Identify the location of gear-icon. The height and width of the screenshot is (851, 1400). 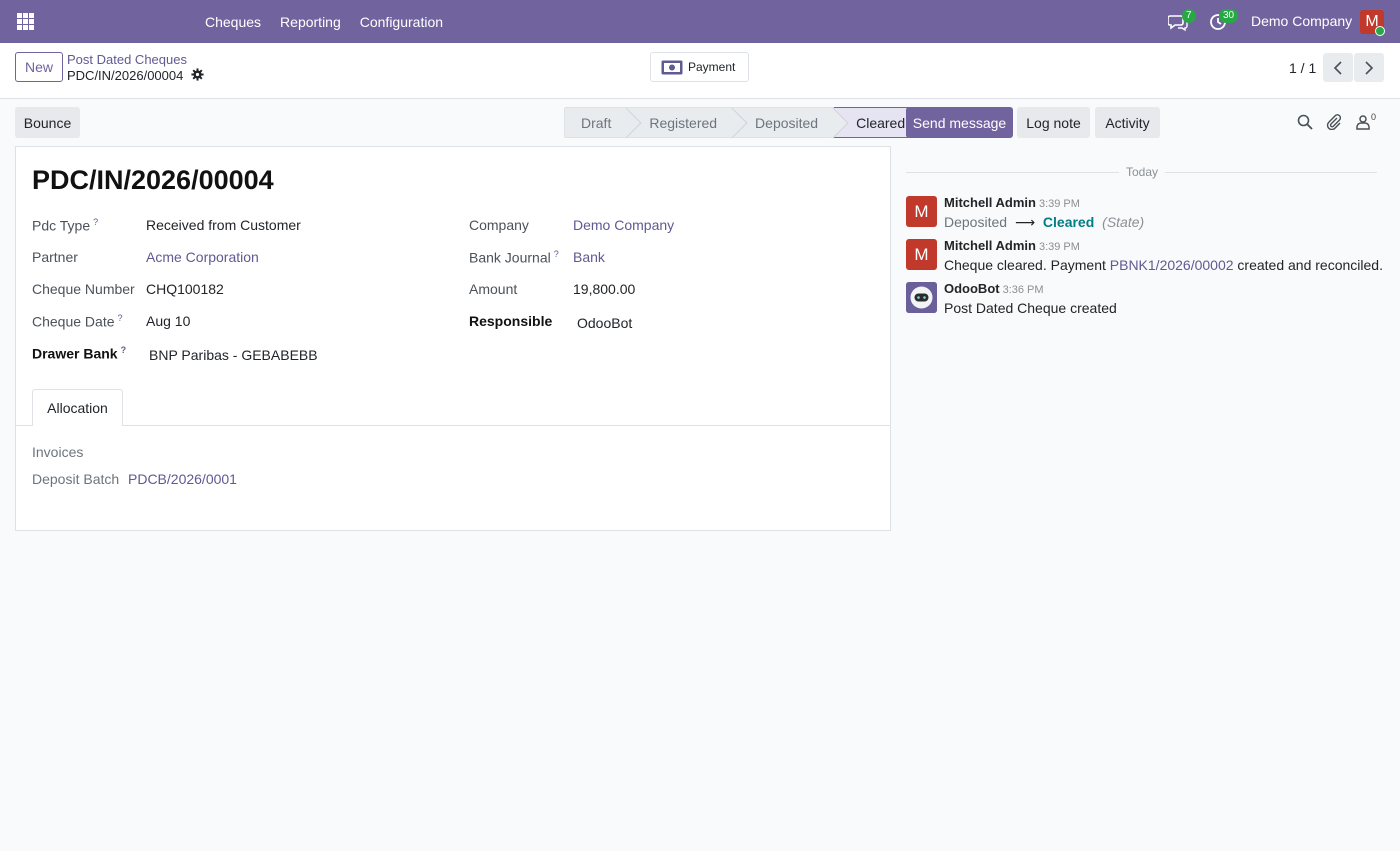
(197, 74).